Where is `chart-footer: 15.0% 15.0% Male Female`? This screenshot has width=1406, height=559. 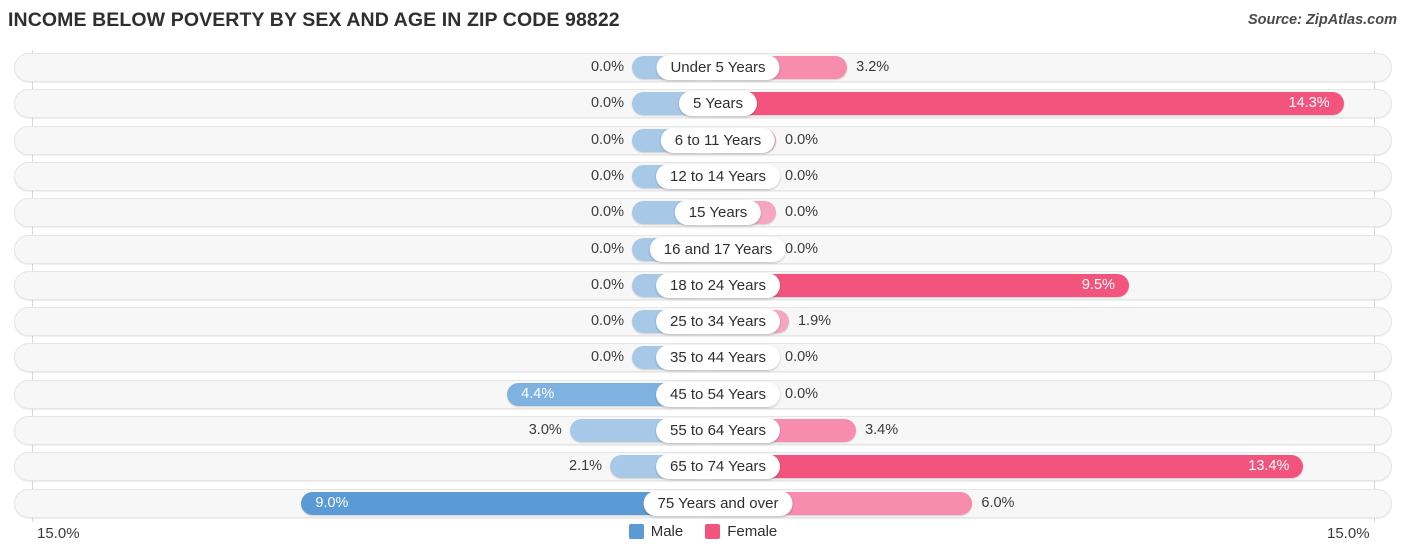 chart-footer: 15.0% 15.0% Male Female is located at coordinates (703, 539).